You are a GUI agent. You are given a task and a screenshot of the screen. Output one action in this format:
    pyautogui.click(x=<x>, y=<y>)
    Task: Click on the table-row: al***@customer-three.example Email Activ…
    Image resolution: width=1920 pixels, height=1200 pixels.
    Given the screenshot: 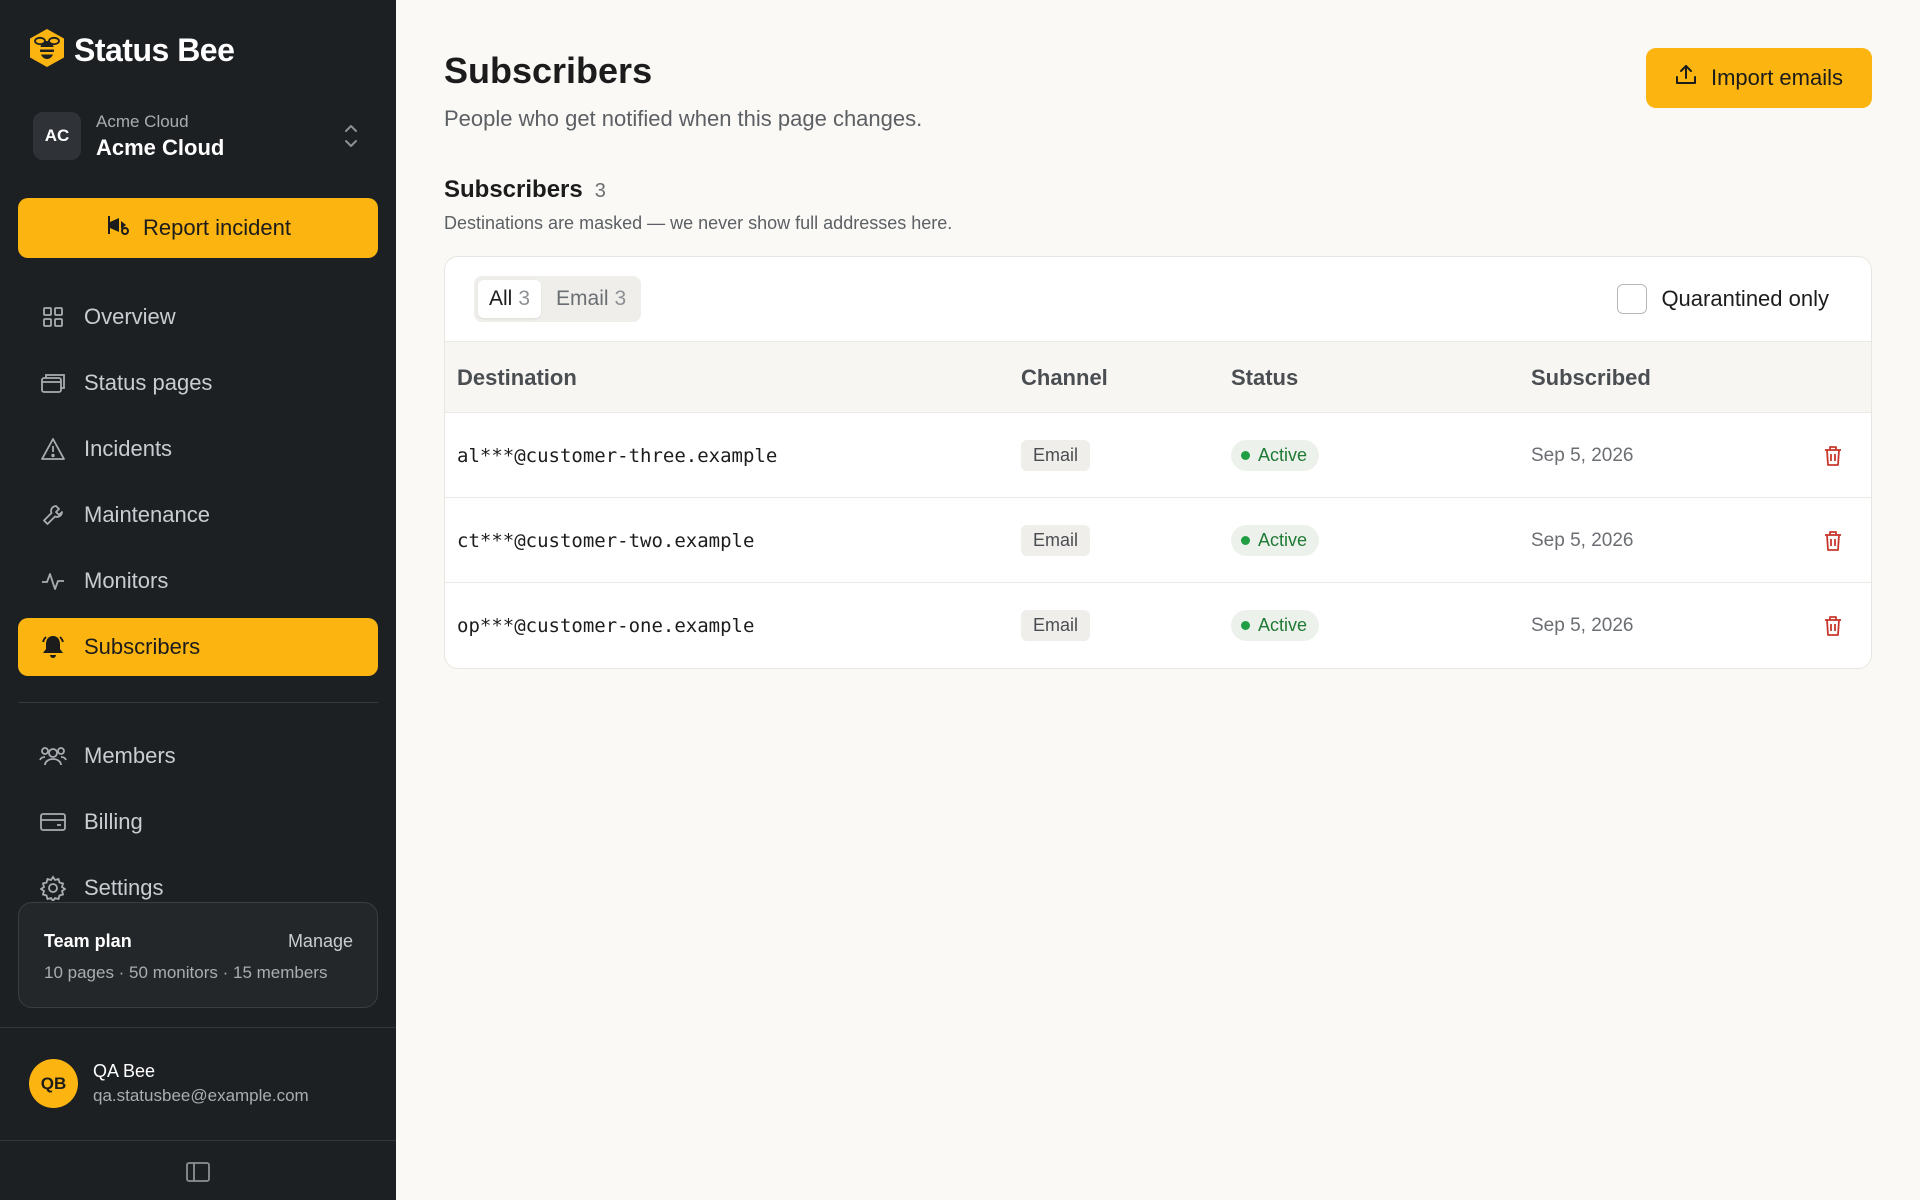 What is the action you would take?
    pyautogui.click(x=1158, y=455)
    